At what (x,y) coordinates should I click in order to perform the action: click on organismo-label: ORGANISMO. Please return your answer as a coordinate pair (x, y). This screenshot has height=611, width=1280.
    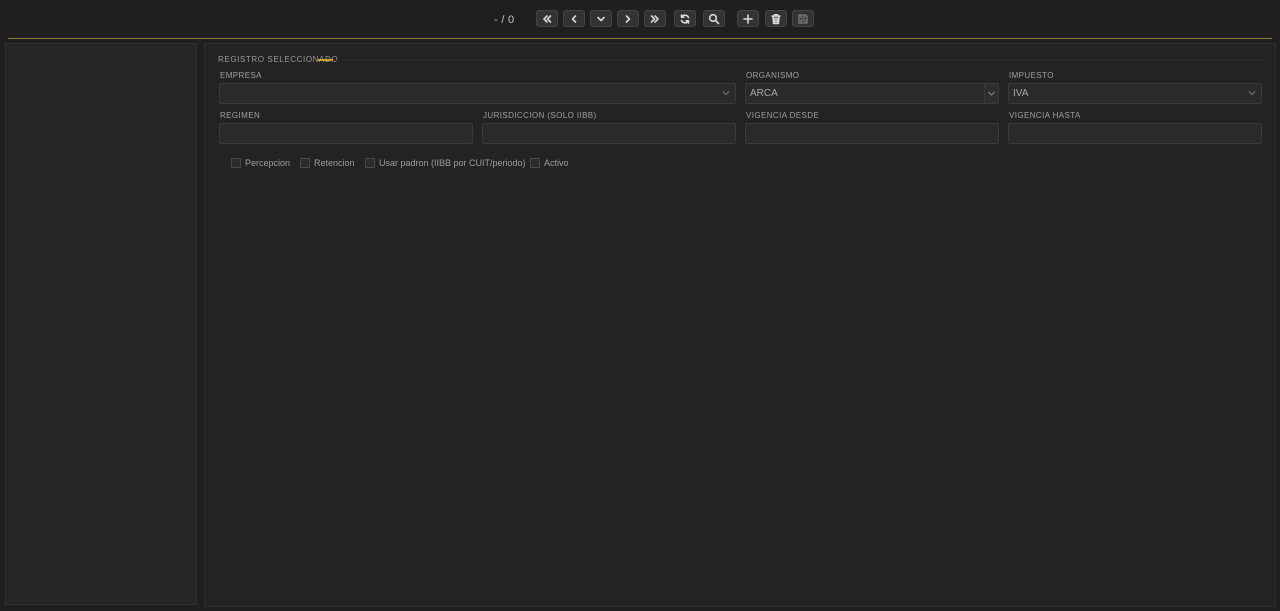
    Looking at the image, I should click on (773, 75).